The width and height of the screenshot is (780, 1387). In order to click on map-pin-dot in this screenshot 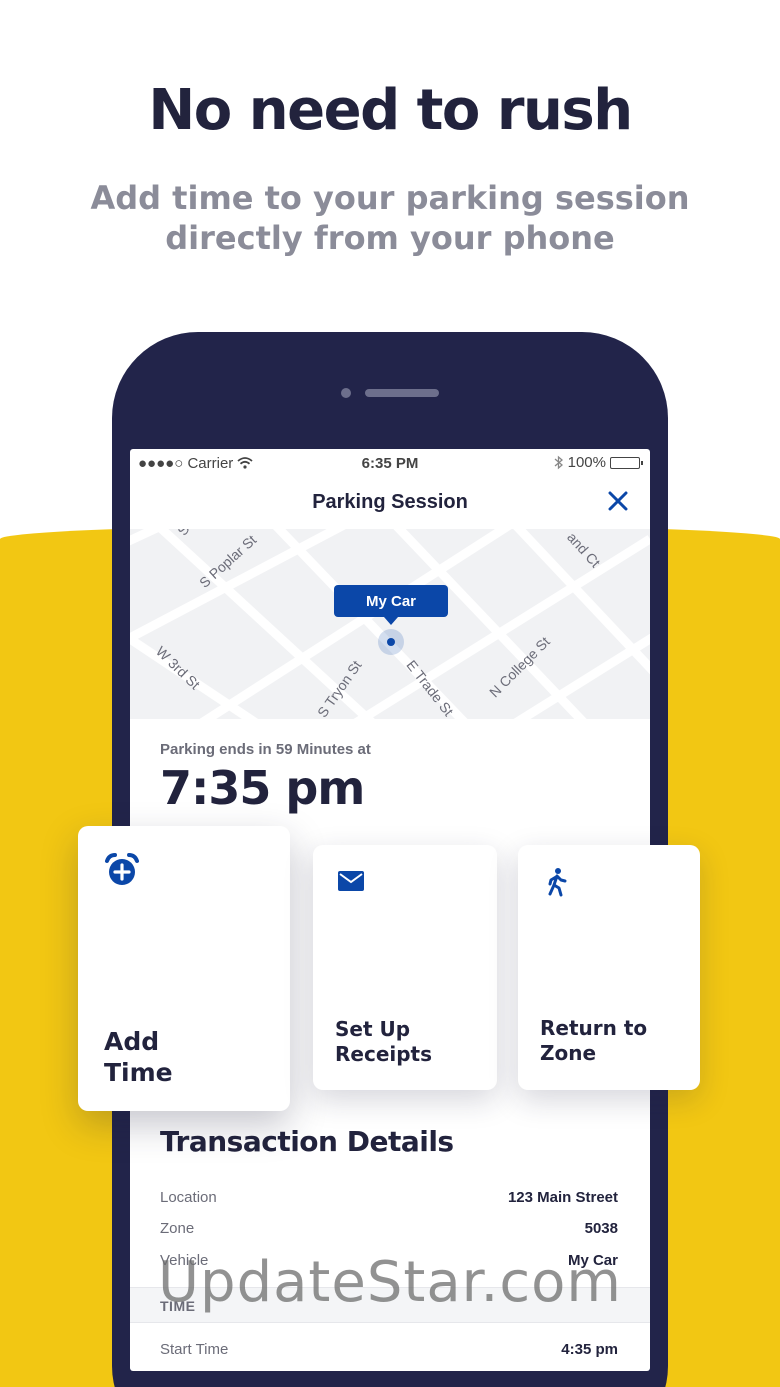, I will do `click(391, 642)`.